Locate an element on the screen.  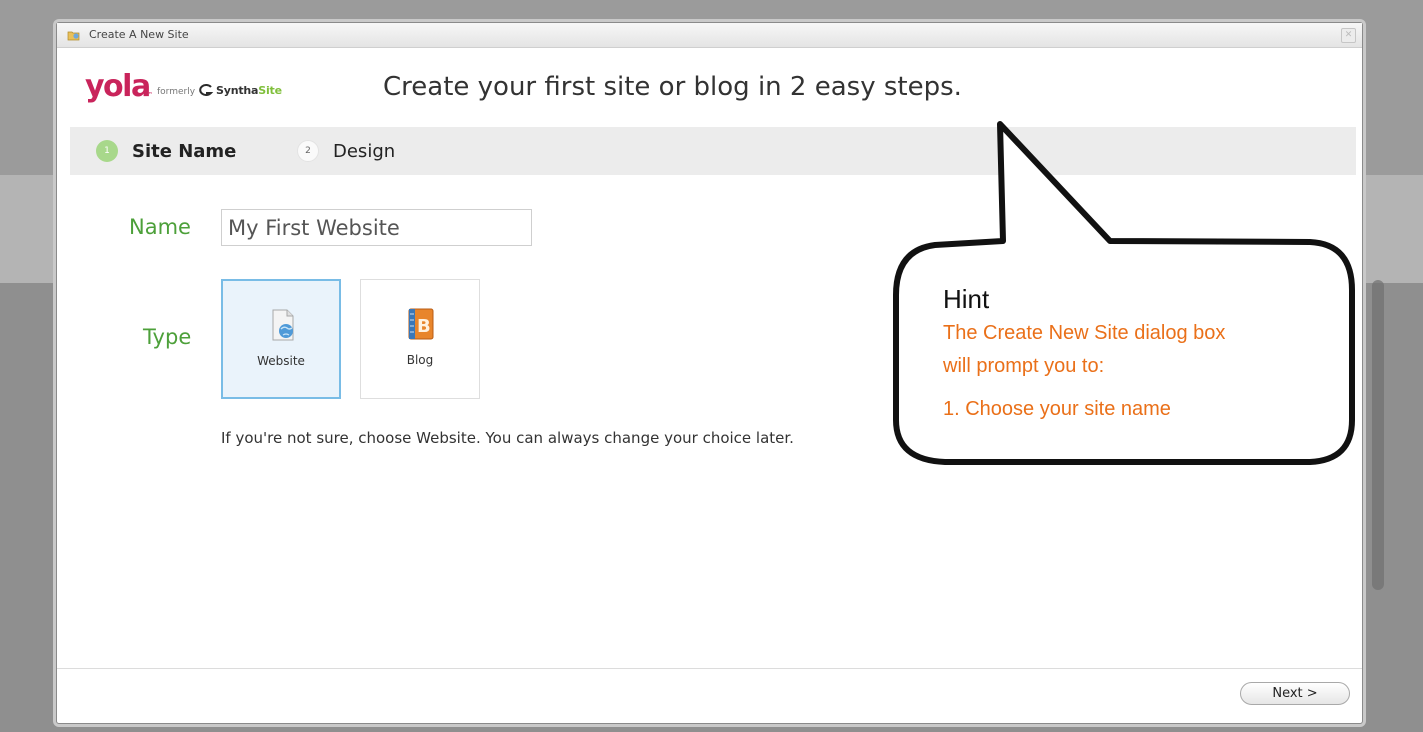
hint-title: Hint is located at coordinates (966, 299).